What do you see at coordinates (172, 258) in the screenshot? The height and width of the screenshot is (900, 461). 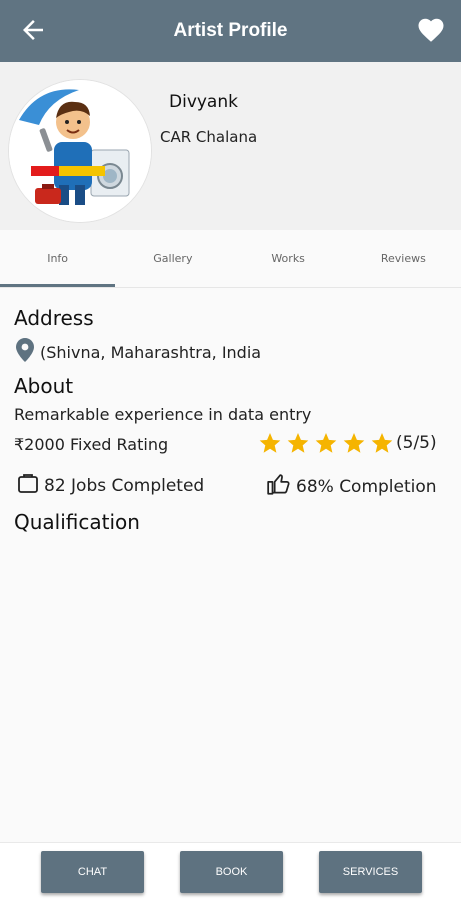 I see `tab-gallery: Gallery` at bounding box center [172, 258].